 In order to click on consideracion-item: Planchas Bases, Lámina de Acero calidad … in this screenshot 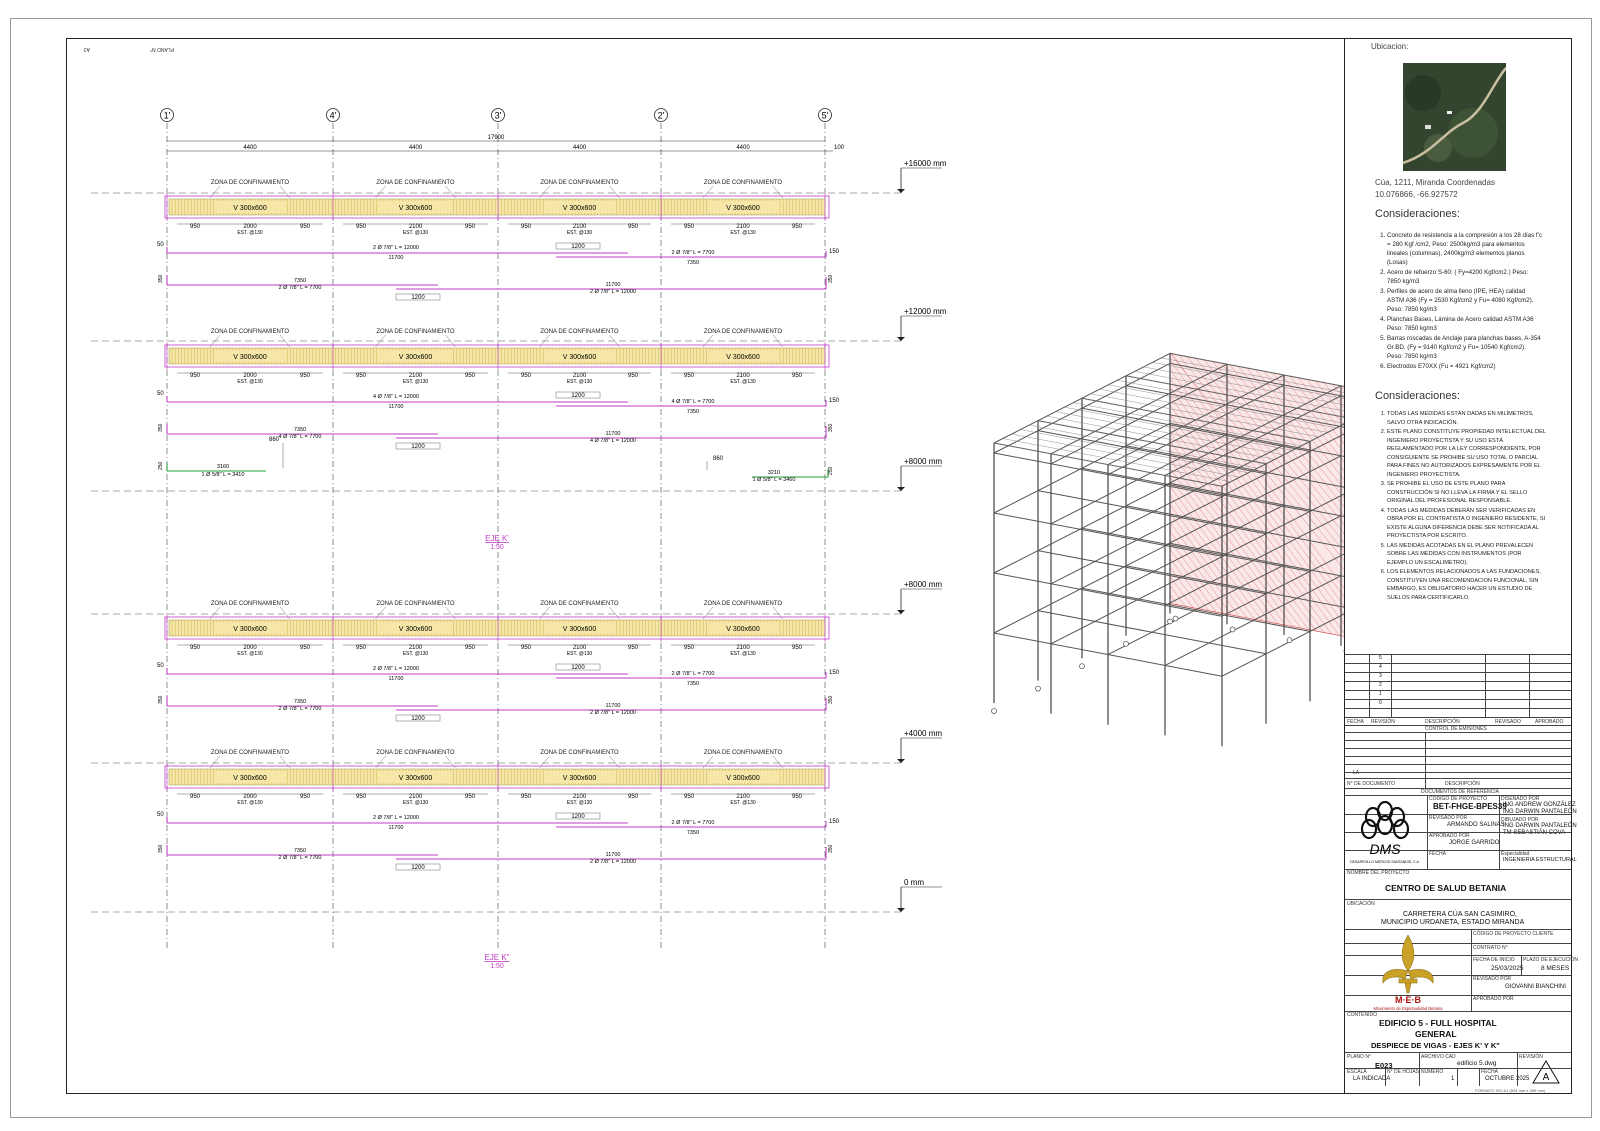, I will do `click(1465, 324)`.